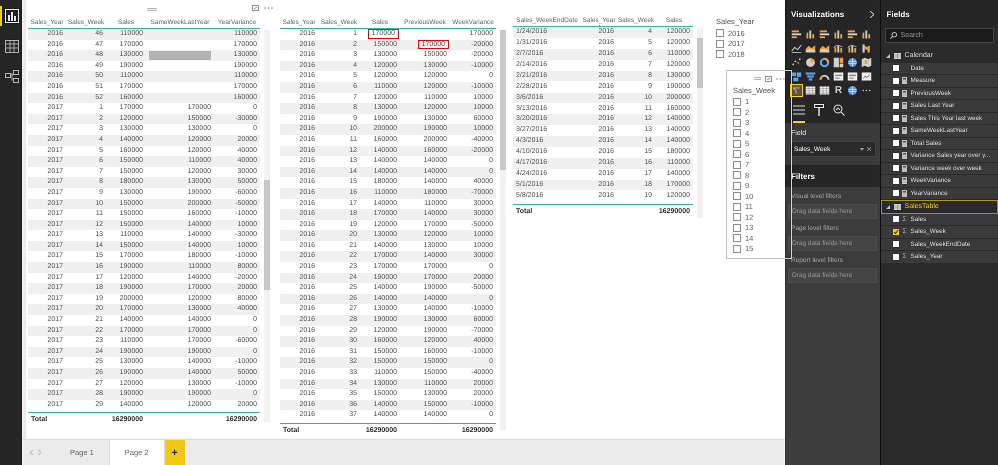 This screenshot has height=465, width=998. Describe the element at coordinates (12, 76) in the screenshot. I see `model-icon` at that location.